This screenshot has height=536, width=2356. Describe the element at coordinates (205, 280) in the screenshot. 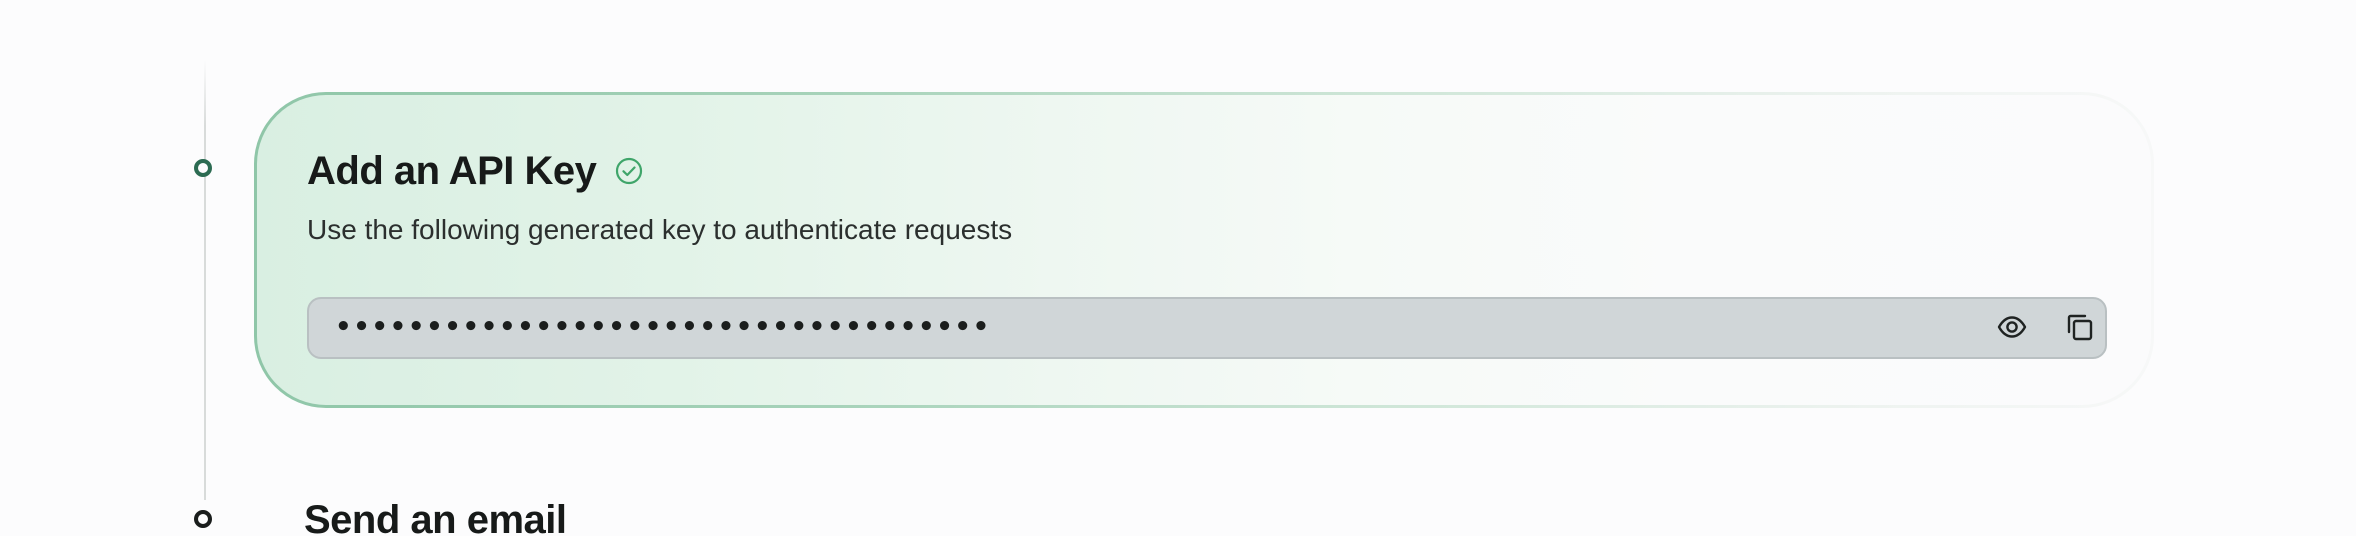

I see `timeline-line` at that location.